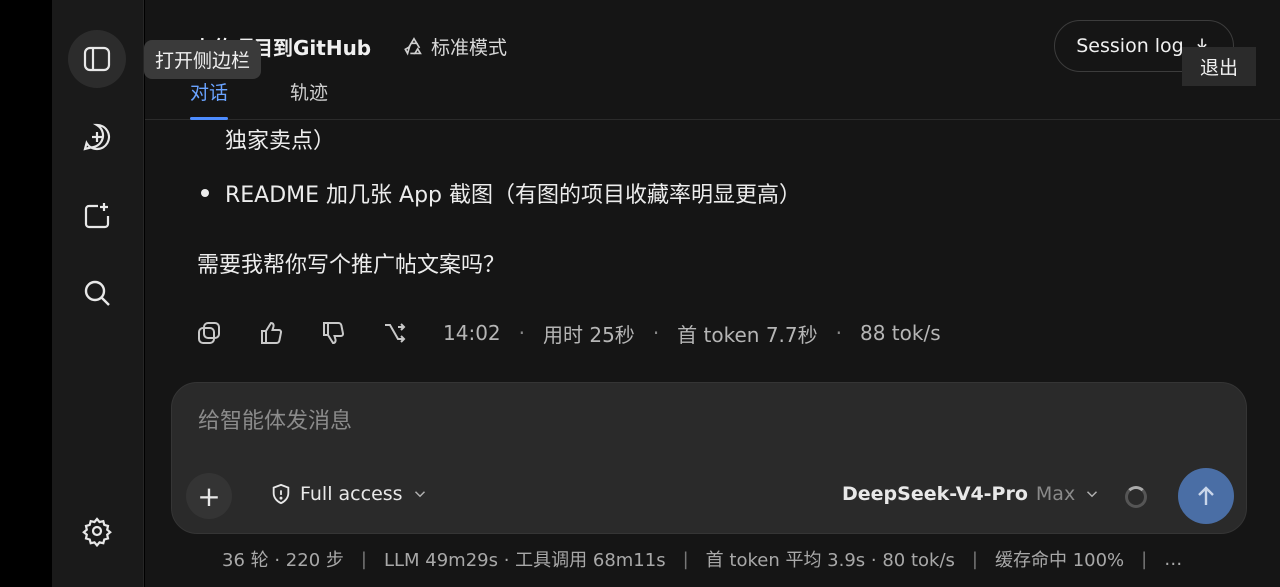 The width and height of the screenshot is (1280, 587). I want to click on status-token-avg: 首 token 平均 3.9s · 80 tok/s, so click(830, 560).